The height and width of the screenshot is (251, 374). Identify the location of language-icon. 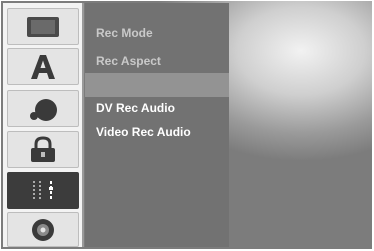
(43, 67).